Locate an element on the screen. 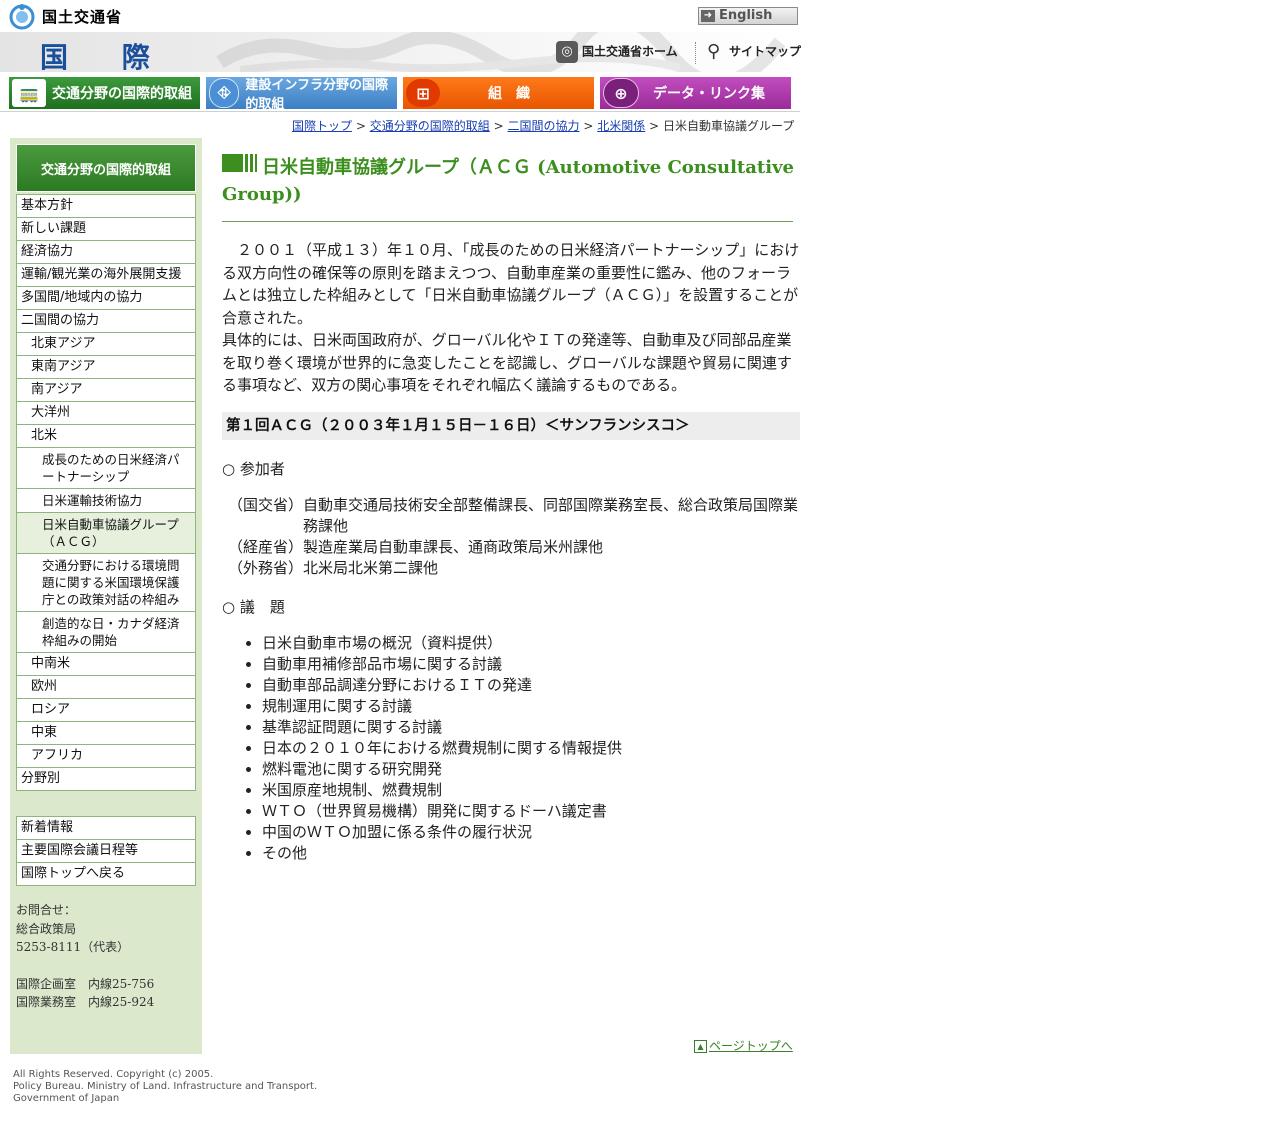 This screenshot has height=1121, width=1280. agenda-item: 中国のＷＴＯ加盟に係る条件の履行状況 is located at coordinates (531, 832).